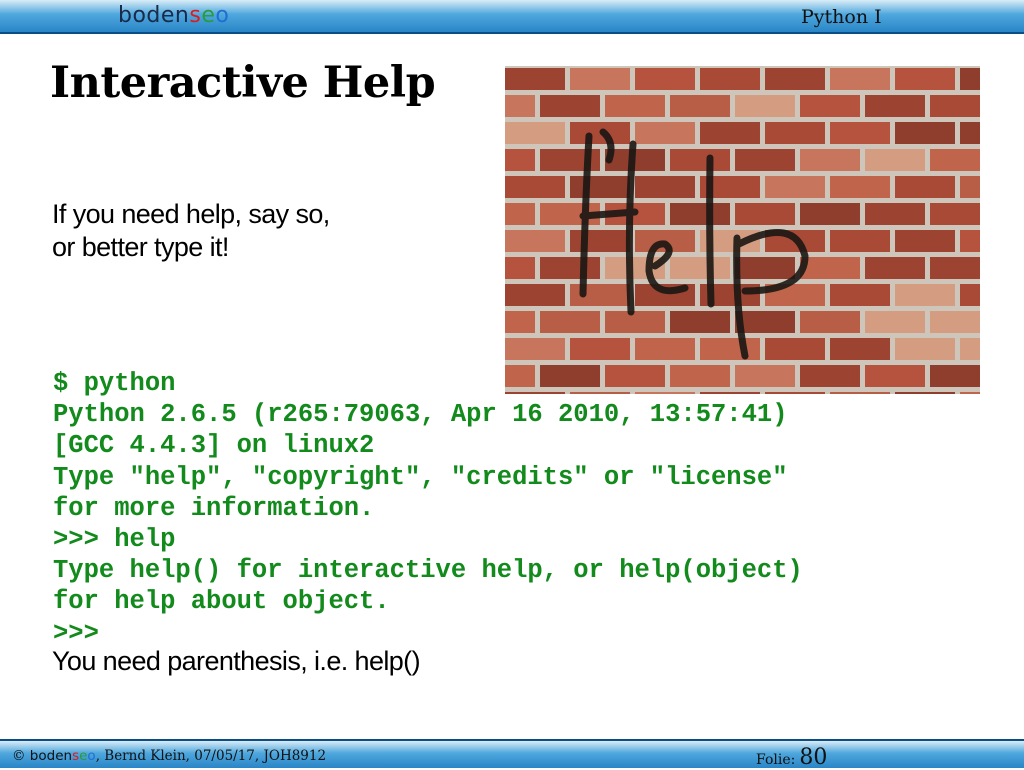  Describe the element at coordinates (62, 756) in the screenshot. I see `footer-brand: bodenseo` at that location.